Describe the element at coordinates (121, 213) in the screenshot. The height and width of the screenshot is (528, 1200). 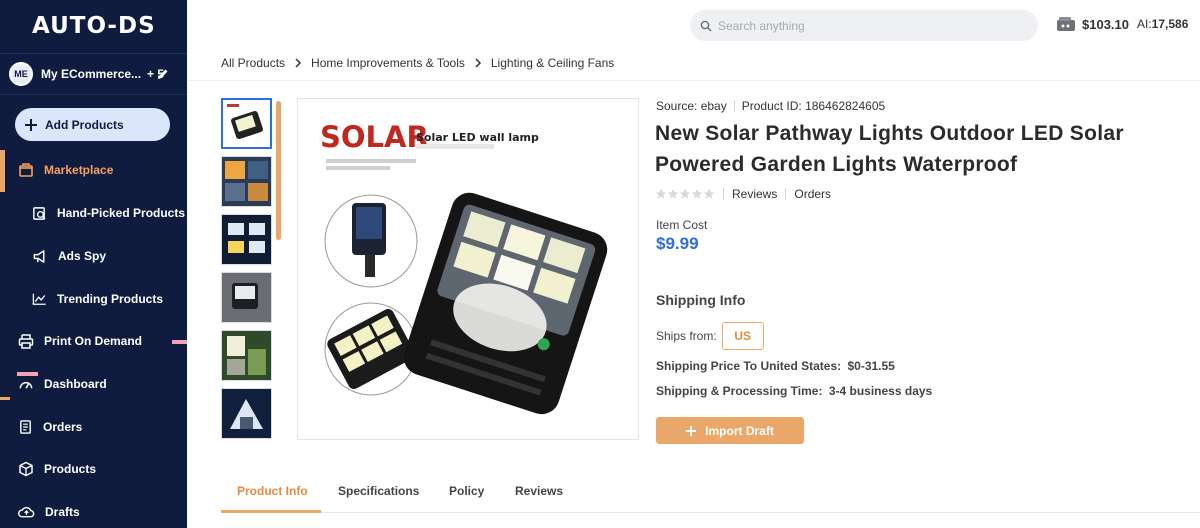
I see `sidebar-item-label: Hand-Picked Products` at that location.